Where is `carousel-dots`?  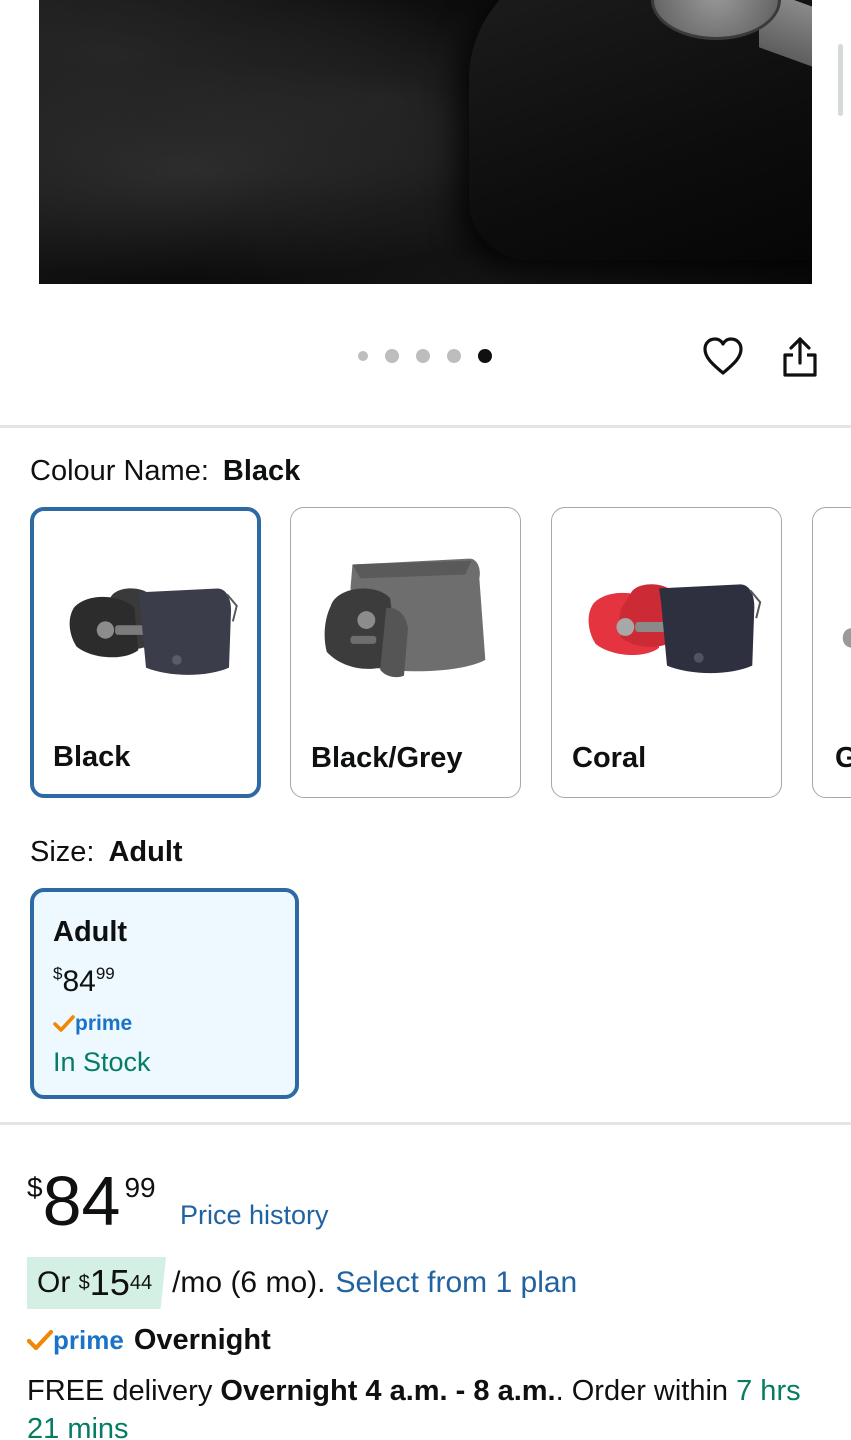
carousel-dots is located at coordinates (425, 356).